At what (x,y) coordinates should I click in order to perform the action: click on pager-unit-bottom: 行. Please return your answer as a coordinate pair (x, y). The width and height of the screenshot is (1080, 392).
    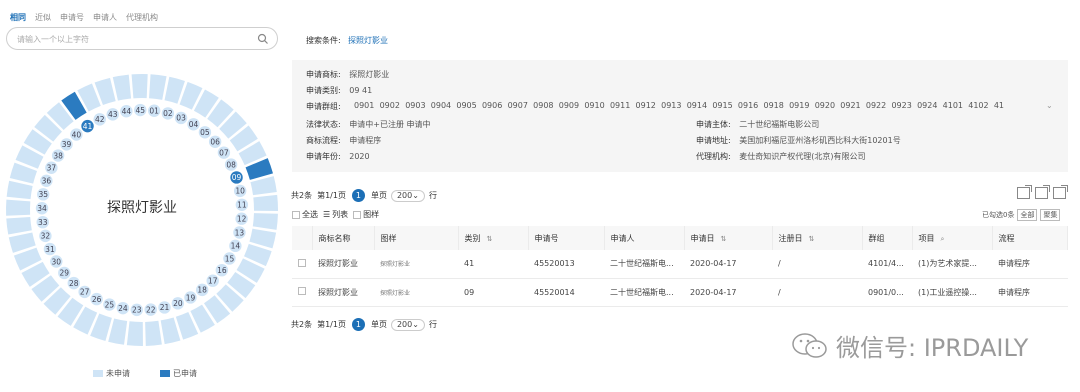
    Looking at the image, I should click on (432, 324).